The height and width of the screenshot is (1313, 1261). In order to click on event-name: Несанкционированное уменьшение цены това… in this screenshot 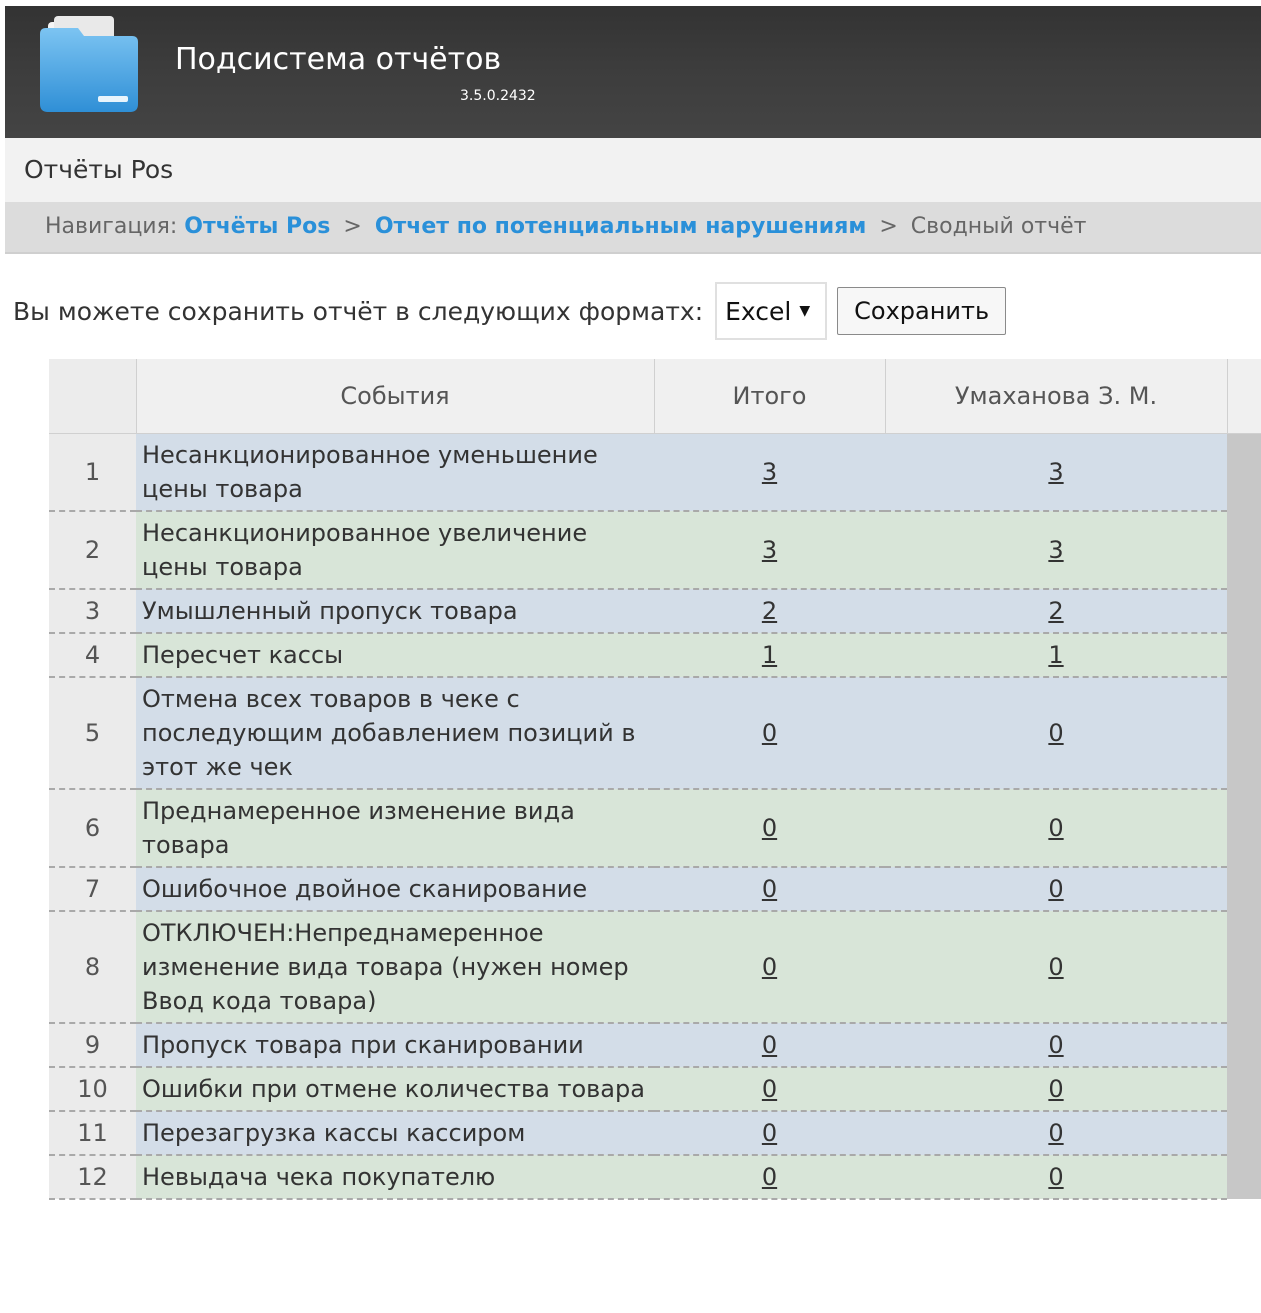, I will do `click(395, 472)`.